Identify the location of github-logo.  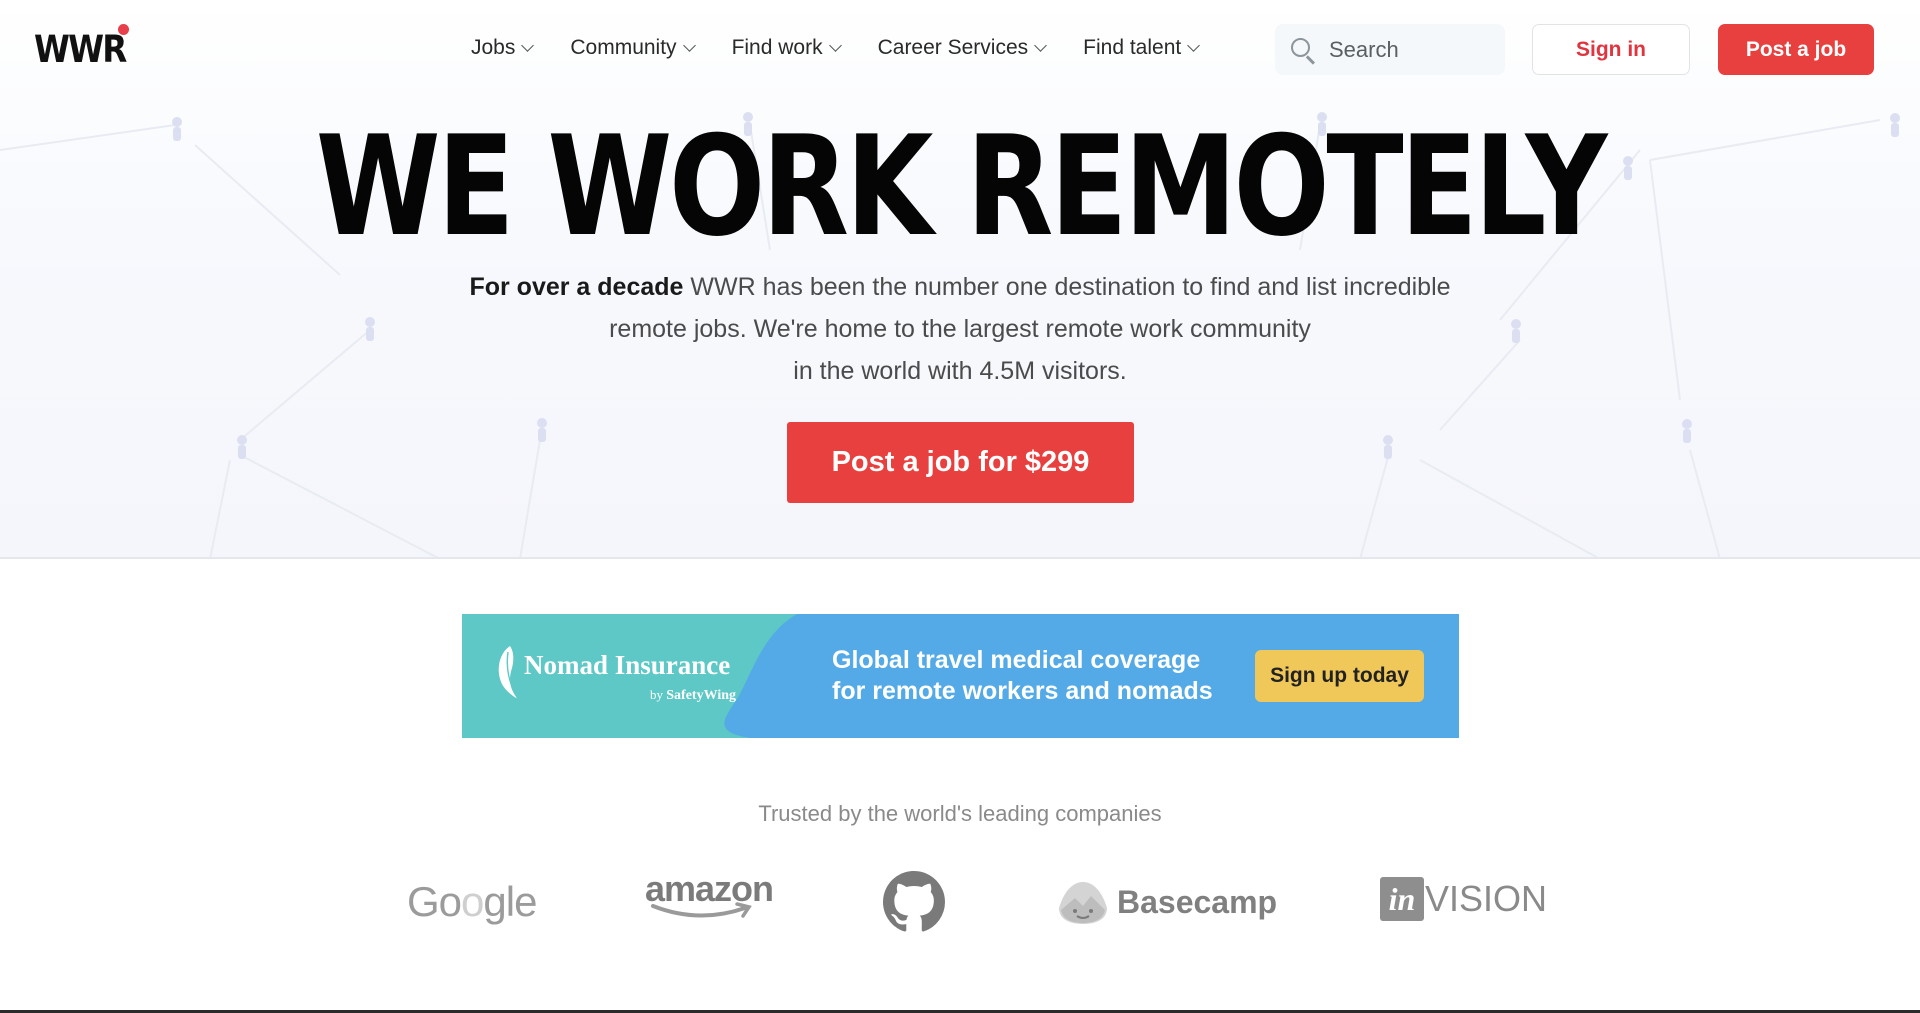
(914, 902).